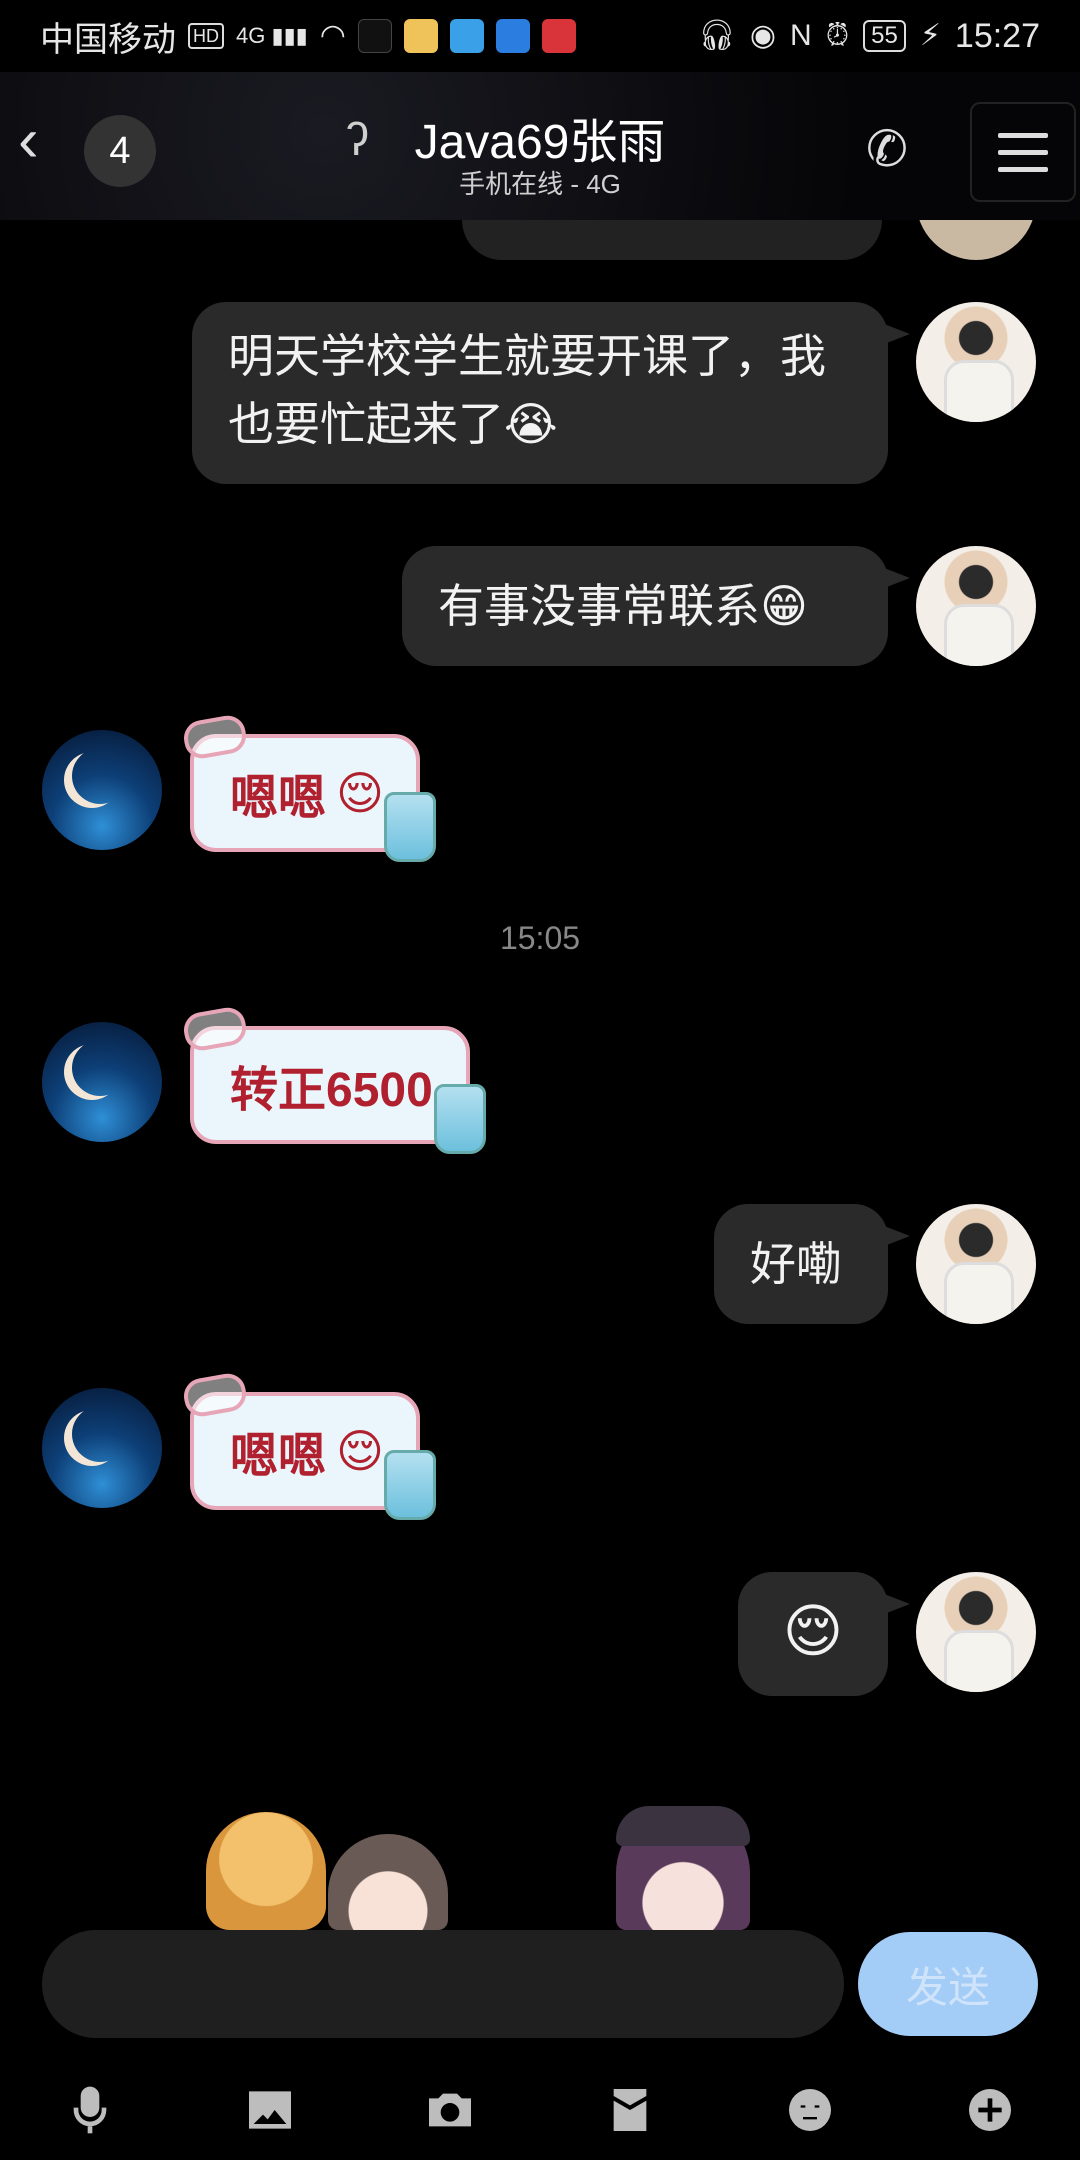 Image resolution: width=1080 pixels, height=2160 pixels. Describe the element at coordinates (551, 393) in the screenshot. I see `message-bubble-out: 明天学校学生就要开课了，我也要忙起来了😭` at that location.